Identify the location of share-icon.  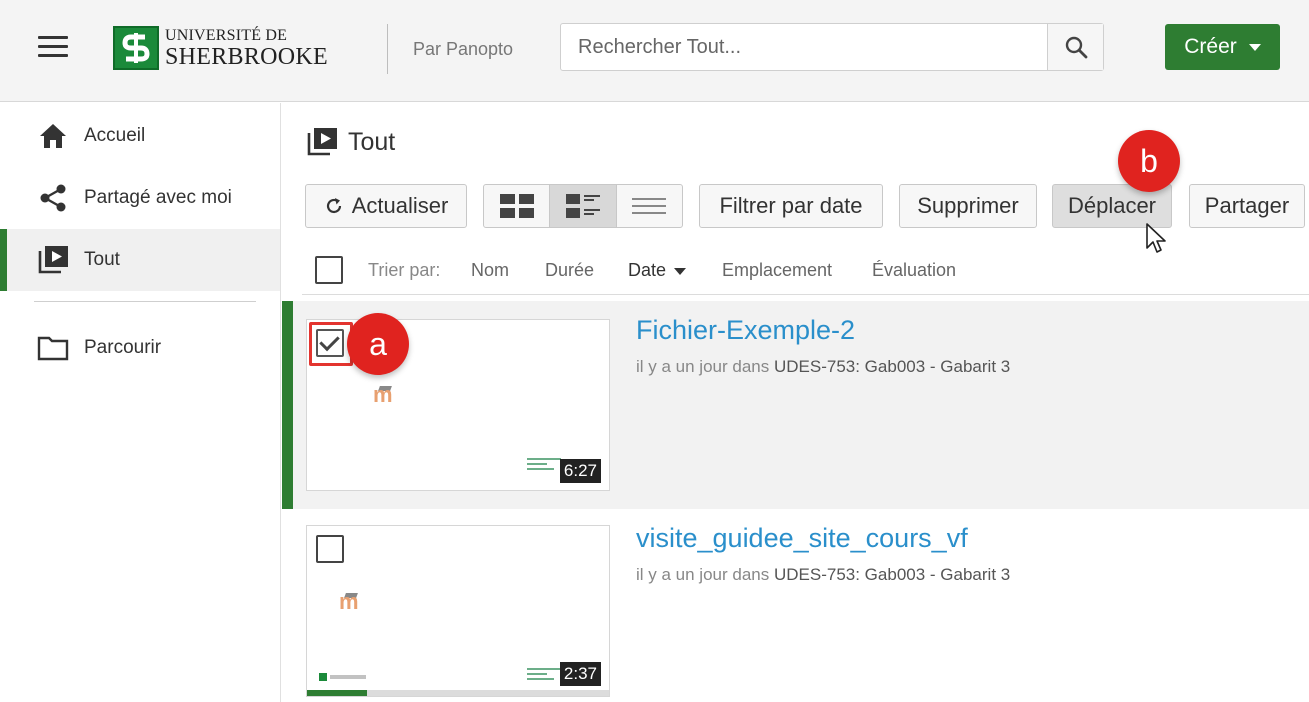
(53, 198).